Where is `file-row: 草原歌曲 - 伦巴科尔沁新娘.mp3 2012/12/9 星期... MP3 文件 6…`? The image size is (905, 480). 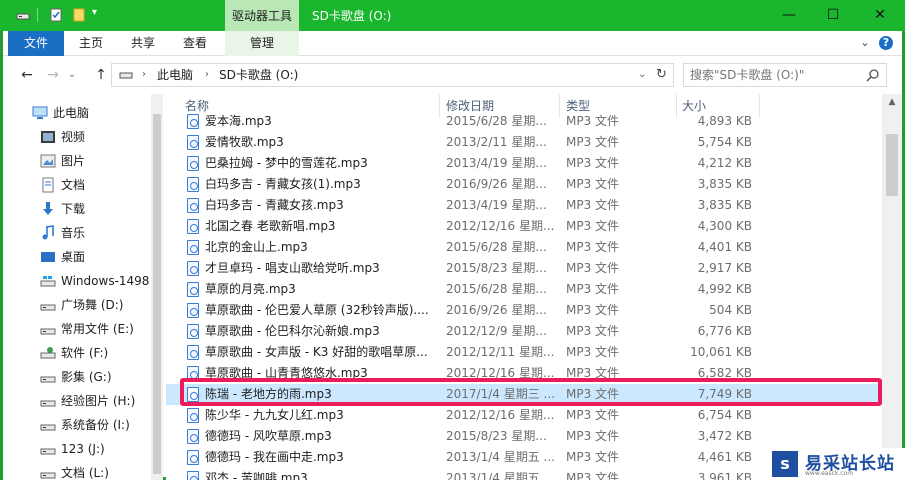
file-row: 草原歌曲 - 伦巴科尔沁新娘.mp3 2012/12/9 星期... MP3 文件 6… is located at coordinates (524, 331).